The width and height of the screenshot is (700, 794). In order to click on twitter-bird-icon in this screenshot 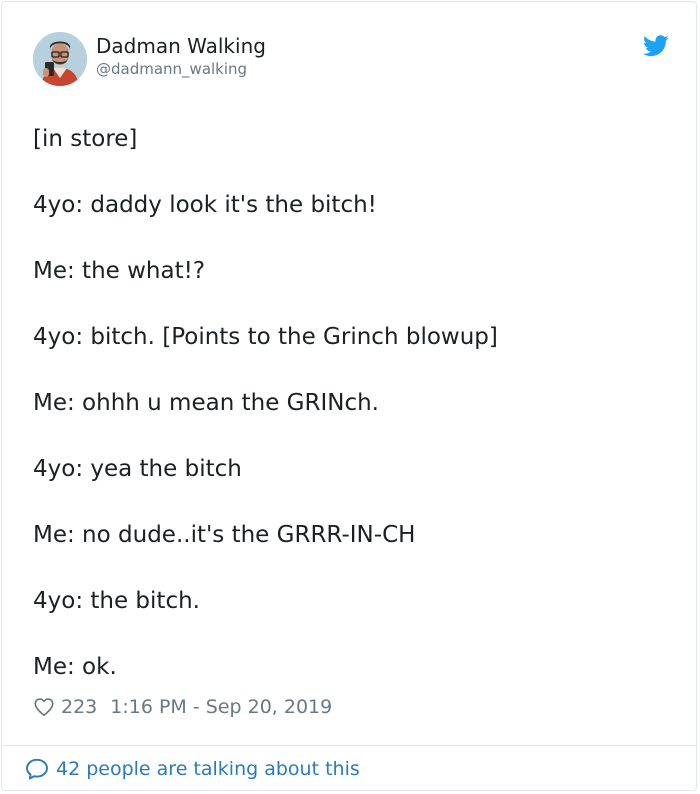, I will do `click(656, 46)`.